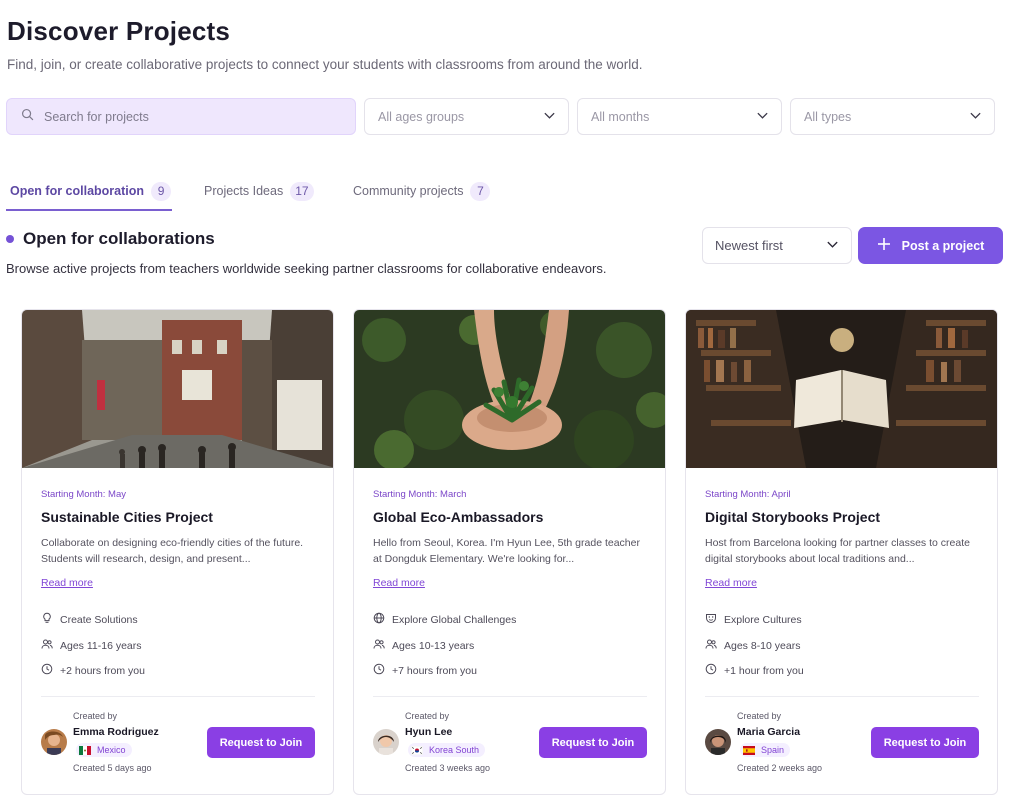 The image size is (1024, 804). What do you see at coordinates (889, 245) in the screenshot?
I see `plus-icon` at bounding box center [889, 245].